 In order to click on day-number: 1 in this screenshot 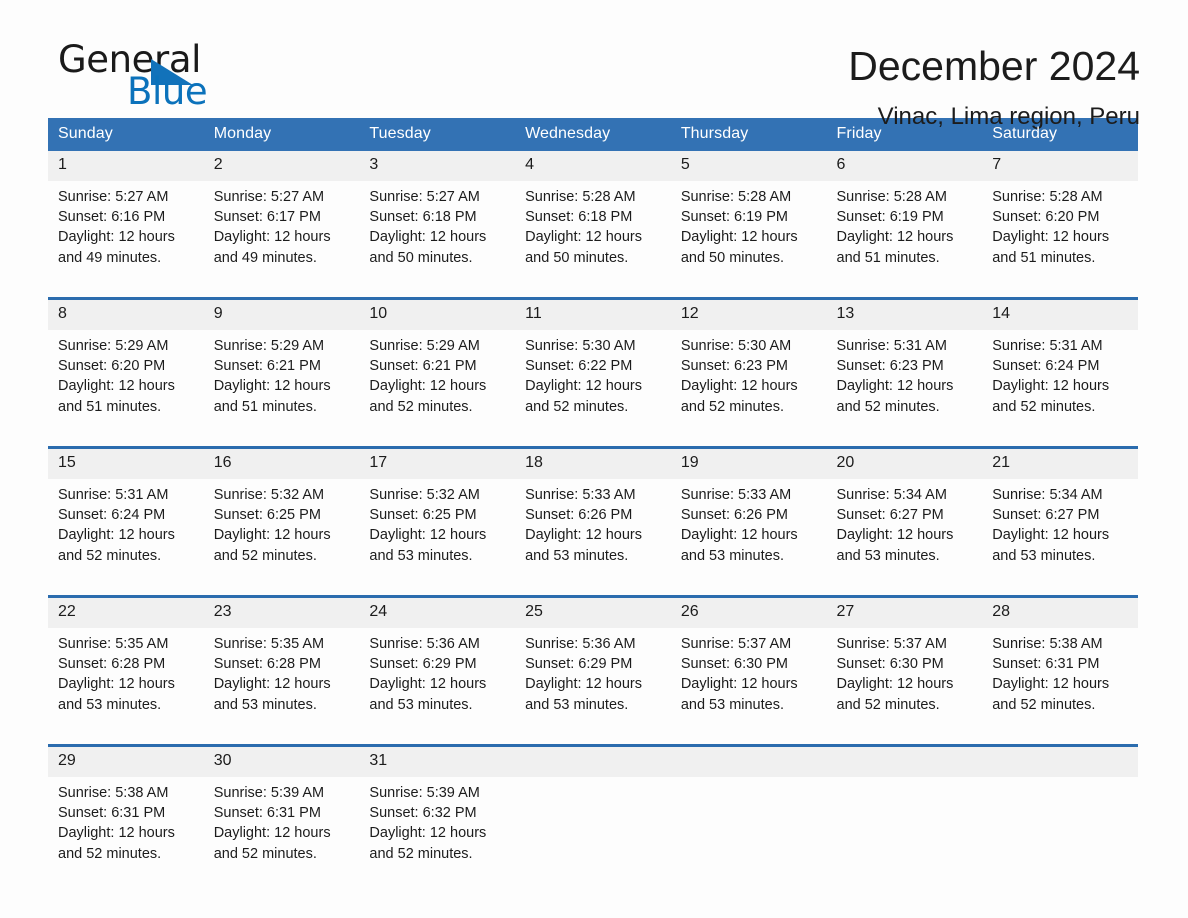, I will do `click(126, 166)`.